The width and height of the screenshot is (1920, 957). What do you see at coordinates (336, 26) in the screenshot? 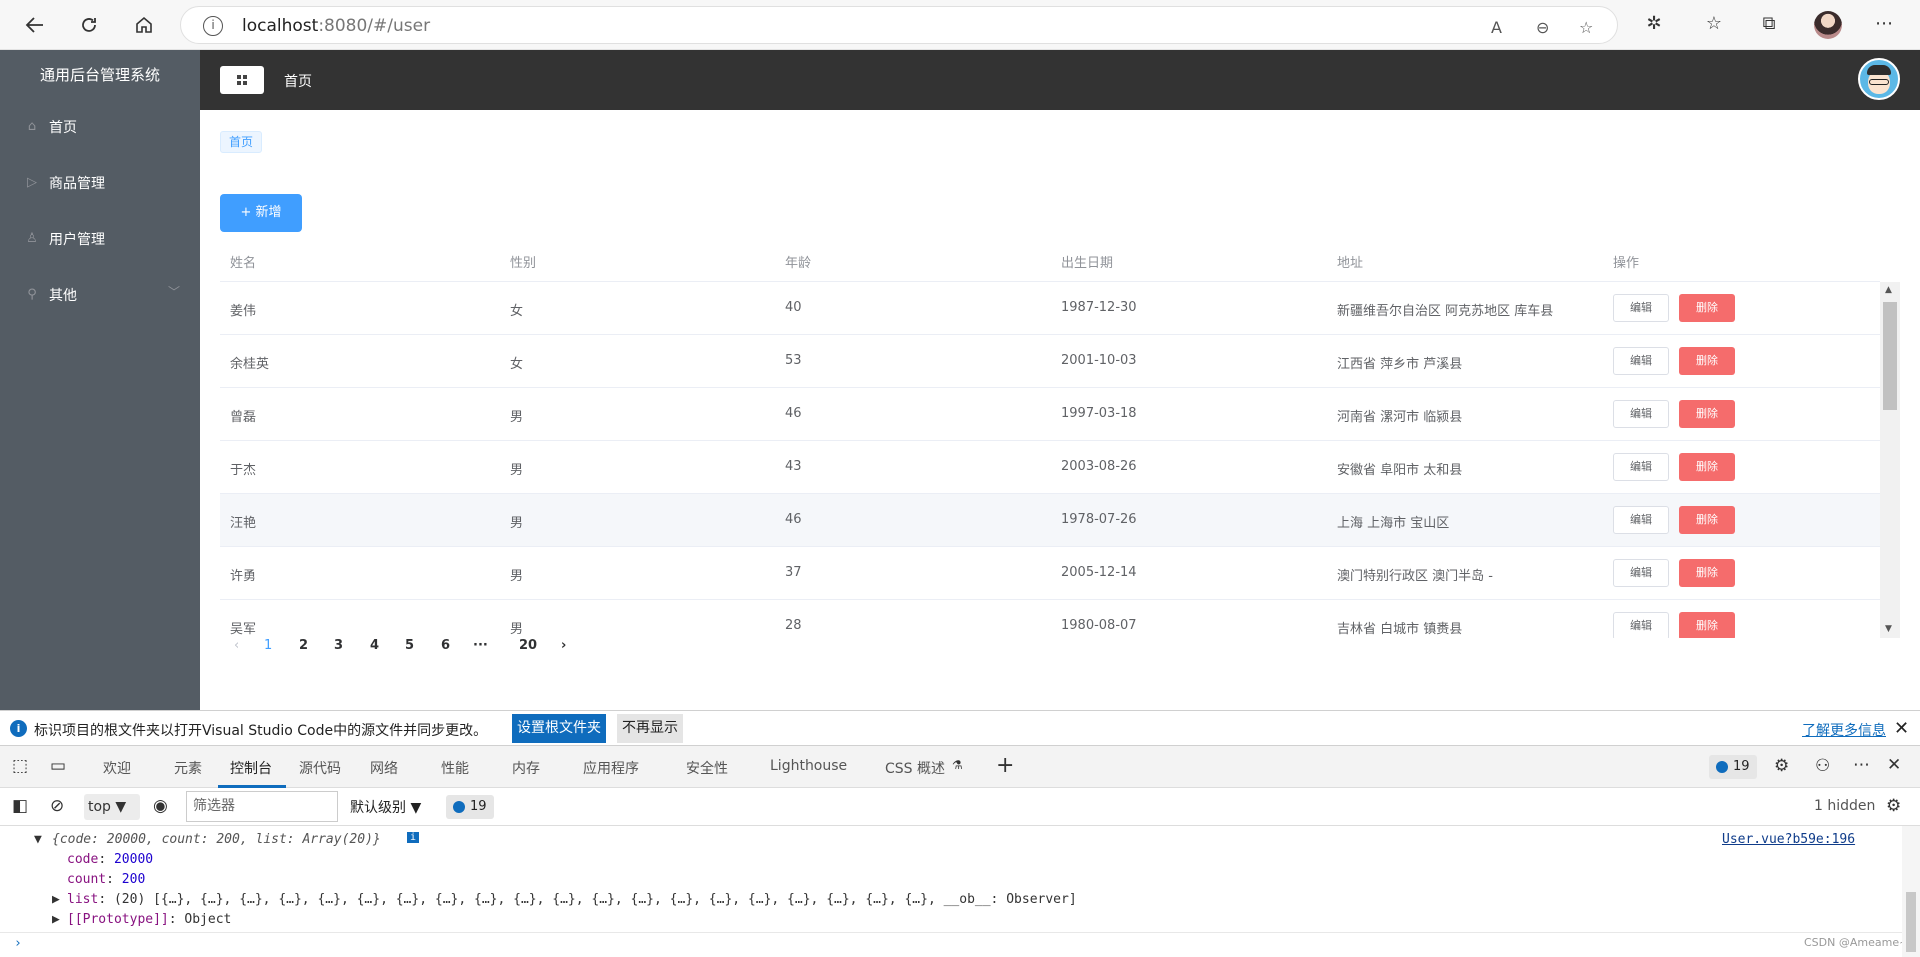
I see `url-text: localhost:8080/#/user` at bounding box center [336, 26].